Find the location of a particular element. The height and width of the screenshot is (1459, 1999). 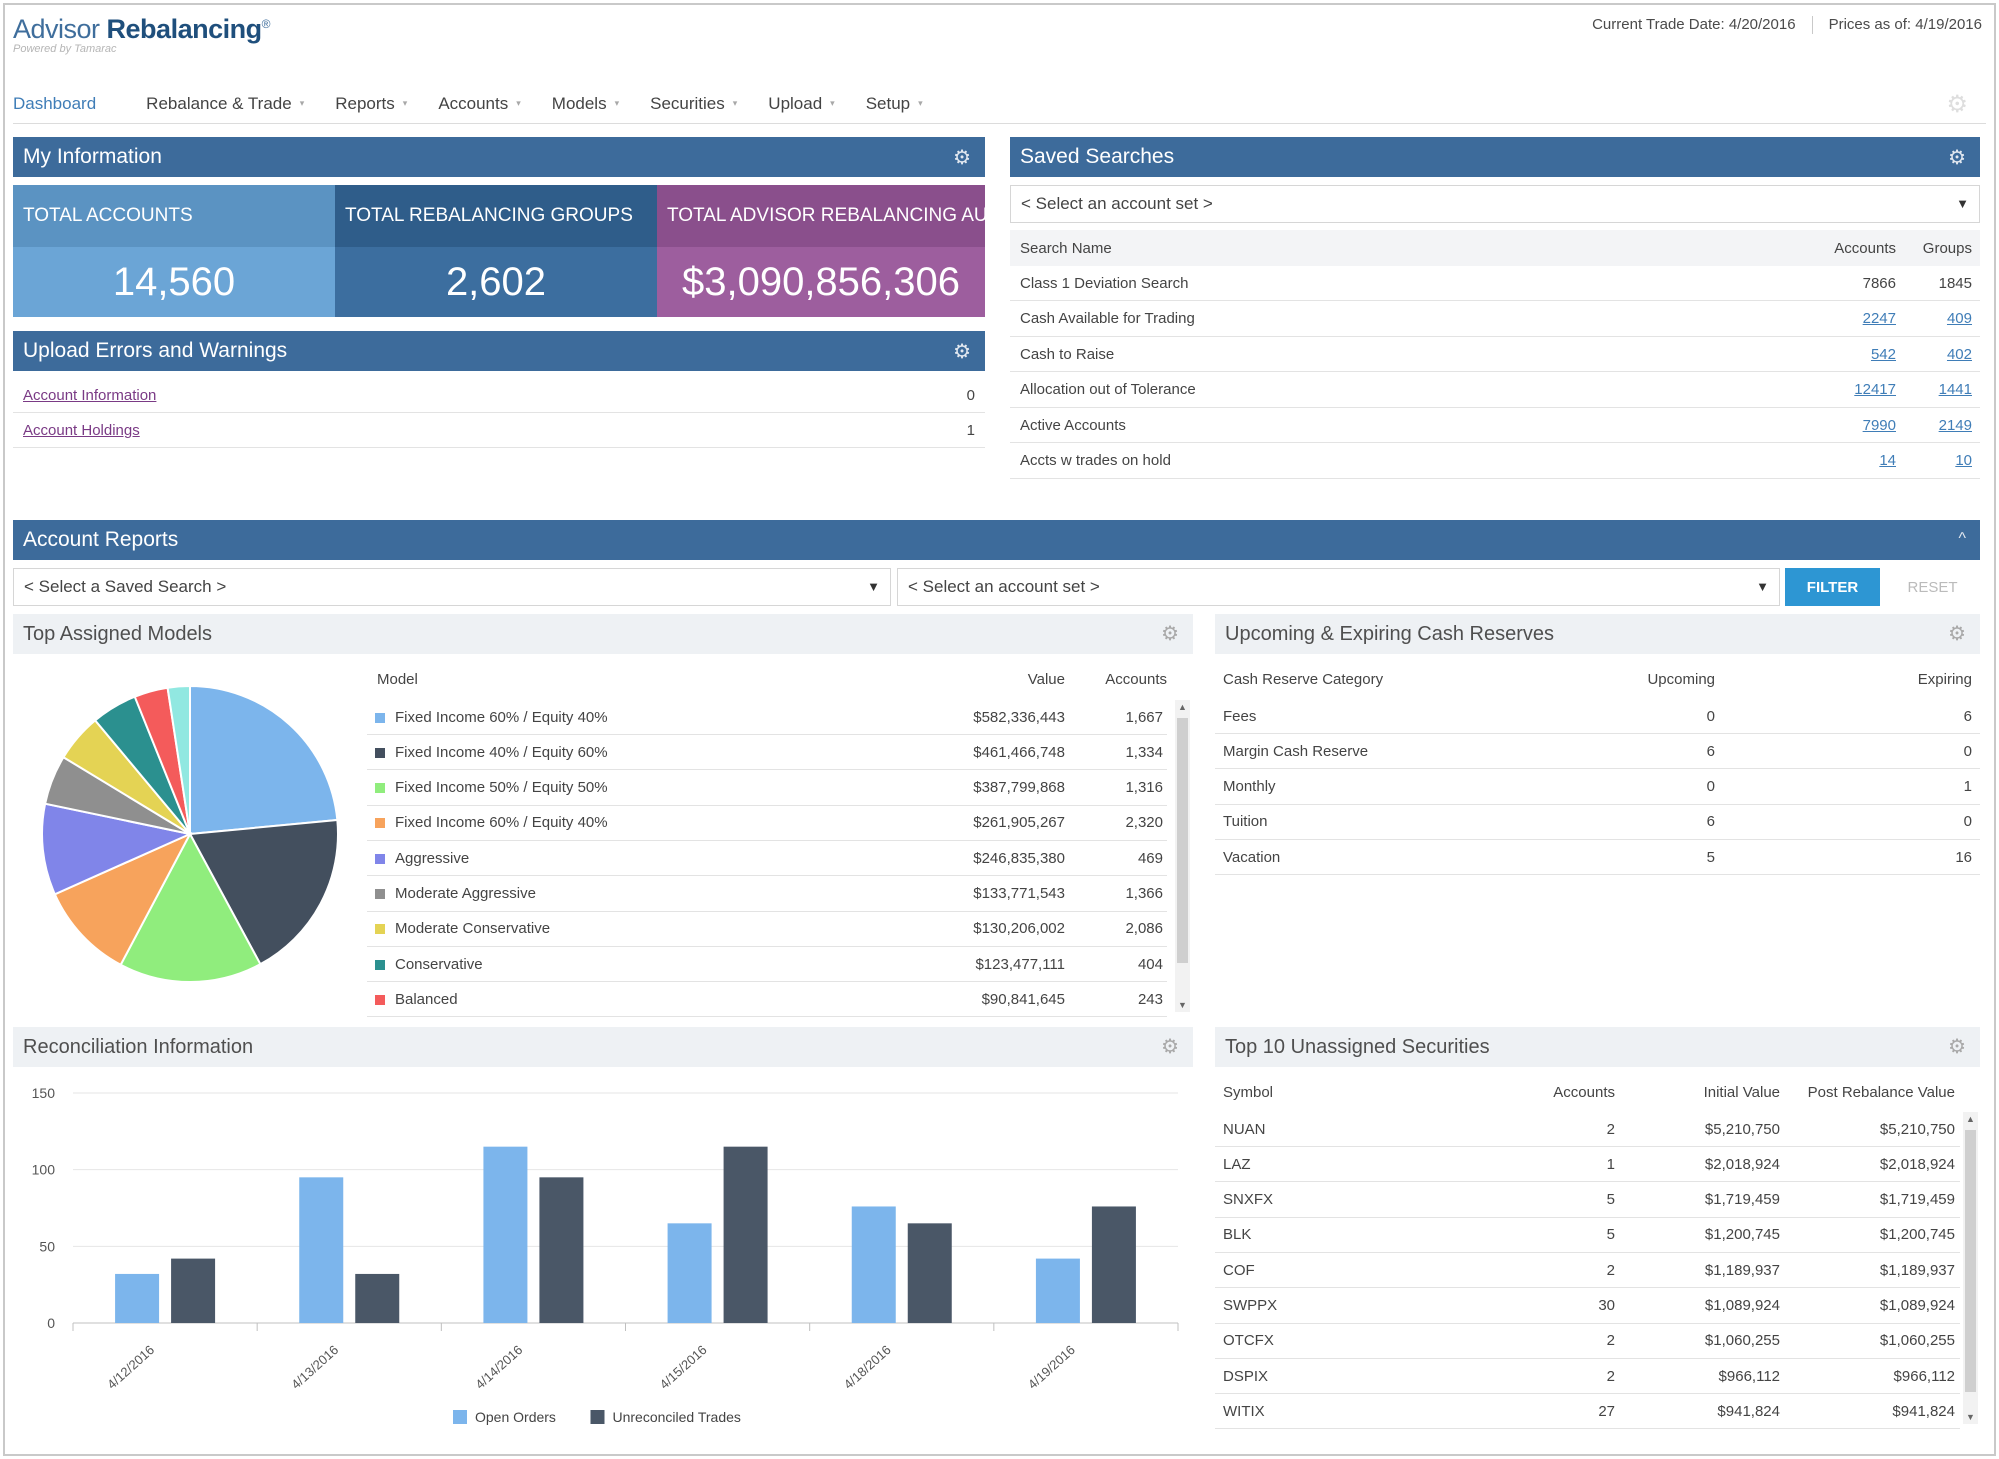

pie-slice is located at coordinates (264, 760).